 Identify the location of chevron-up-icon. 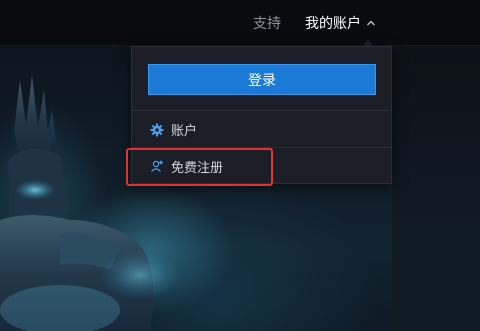
(371, 23).